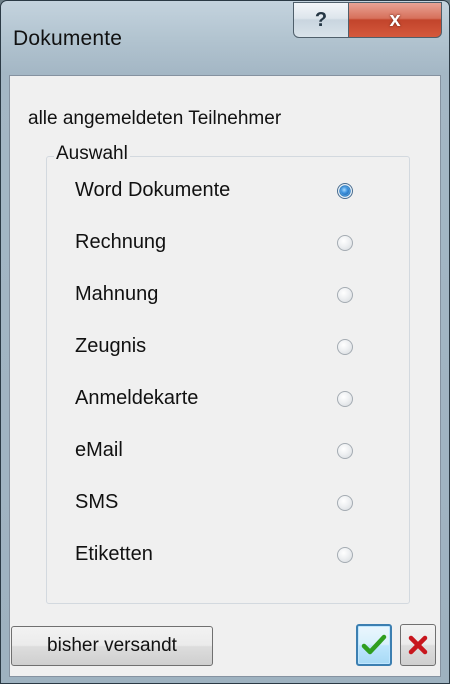  I want to click on option-label: Mahnung, so click(117, 294).